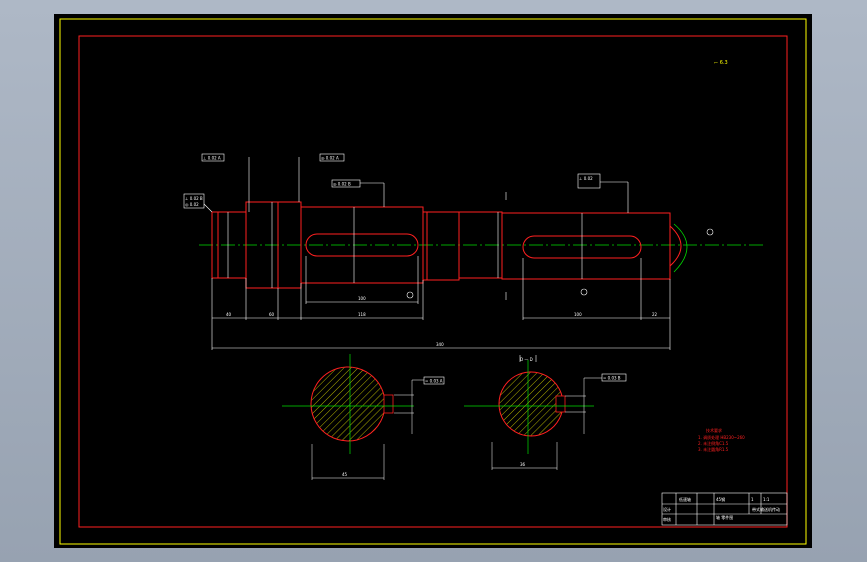  I want to click on dim-l2: 60, so click(272, 314).